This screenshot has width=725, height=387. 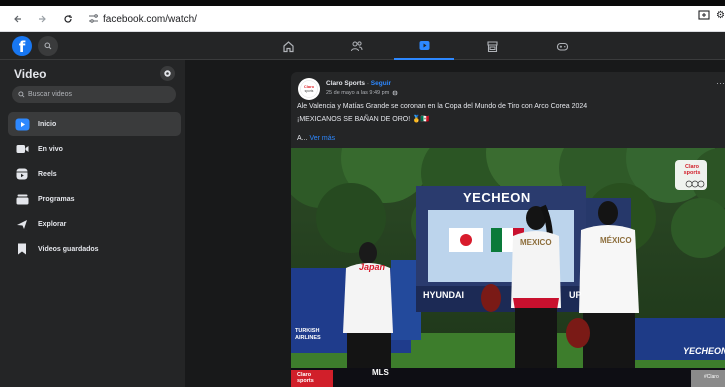 I want to click on reload-icon, so click(x=68, y=19).